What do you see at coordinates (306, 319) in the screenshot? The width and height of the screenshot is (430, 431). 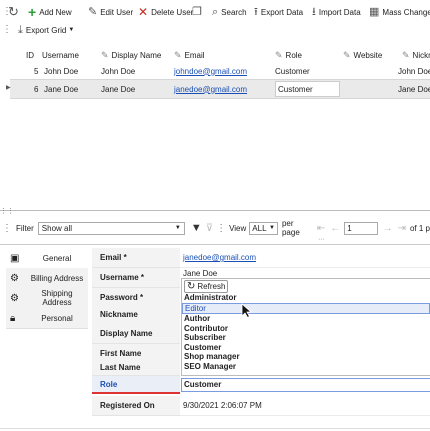 I see `role-option-author: Author` at bounding box center [306, 319].